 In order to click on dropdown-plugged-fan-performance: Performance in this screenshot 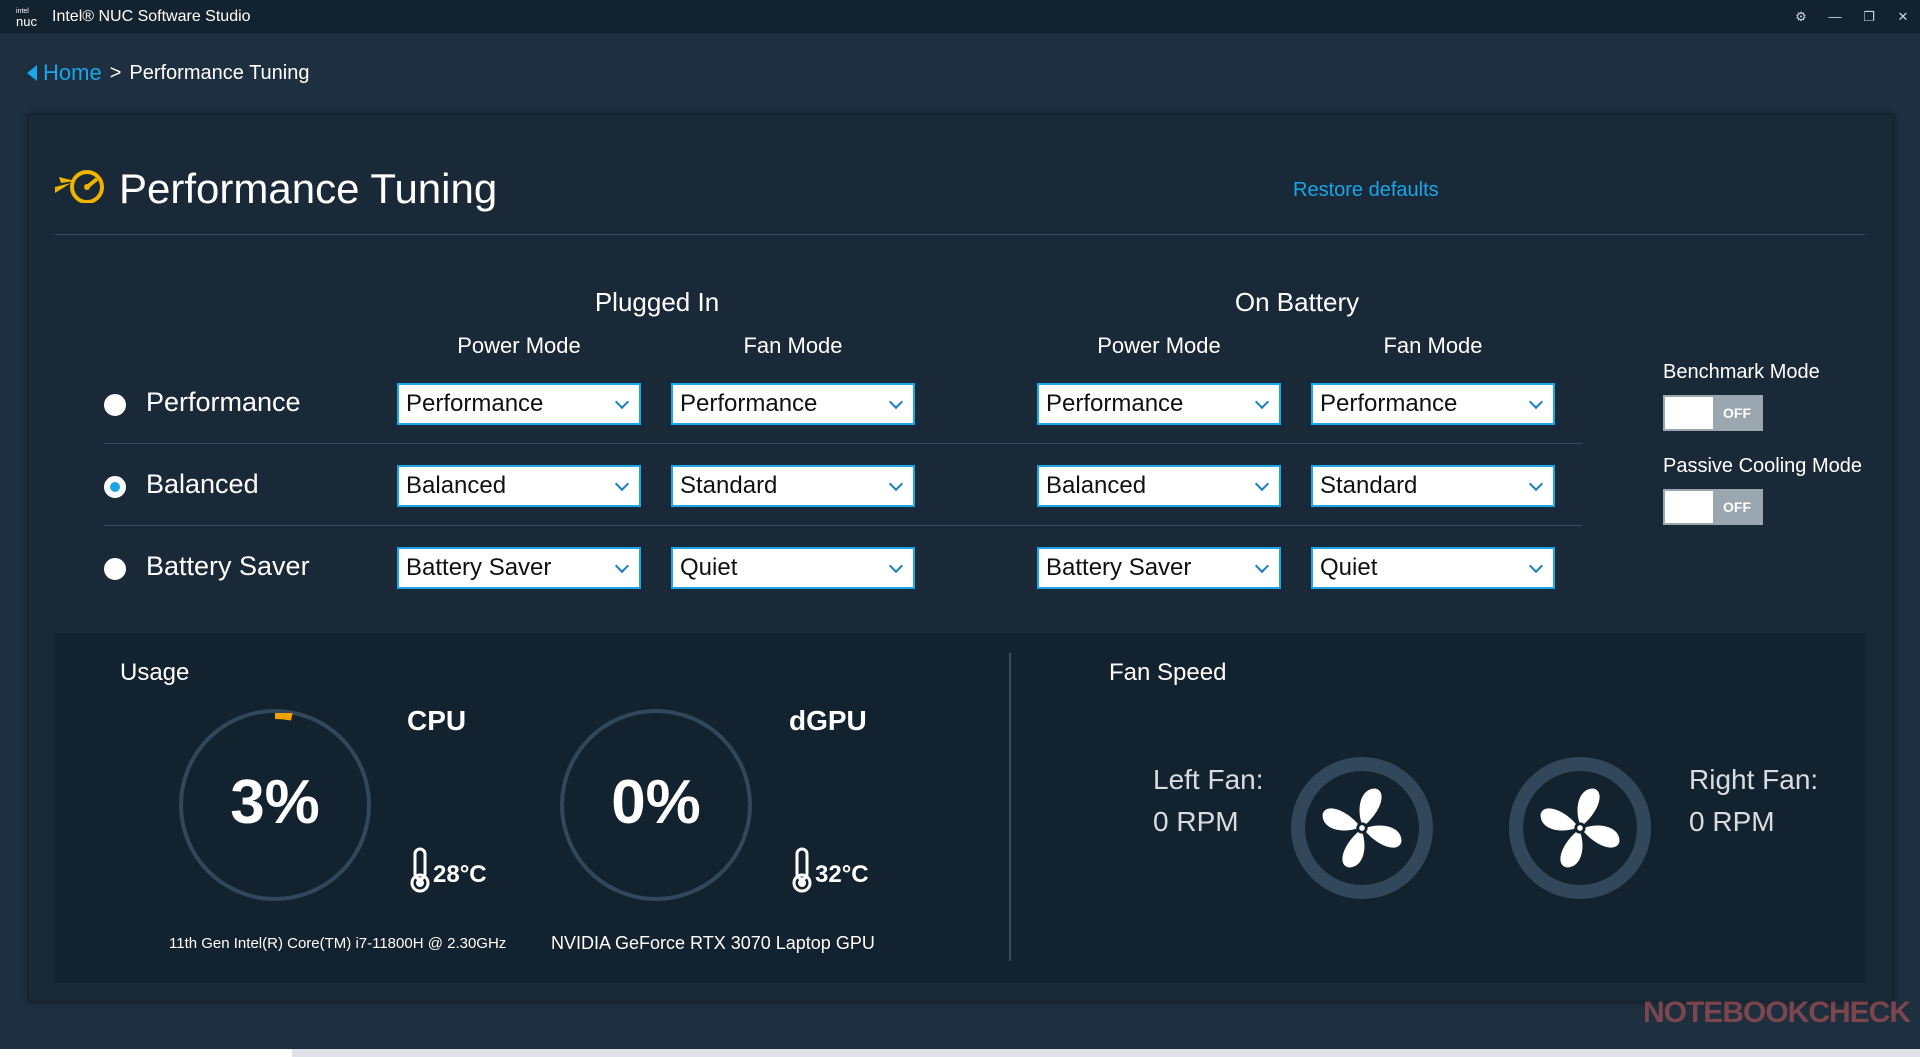, I will do `click(793, 404)`.